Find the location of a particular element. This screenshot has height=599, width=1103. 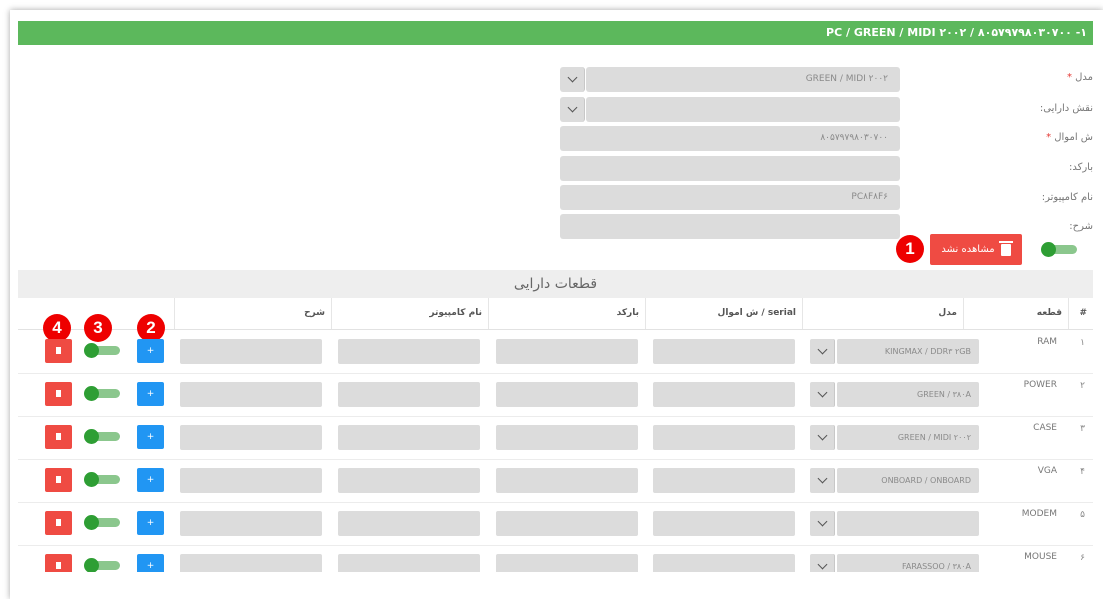

not-seen-delete-button: مشاهده نشد is located at coordinates (976, 249).